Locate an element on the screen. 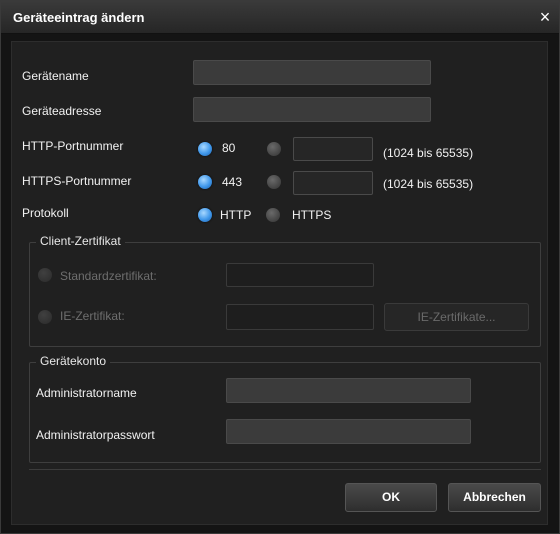 The image size is (560, 534). admin-password-input is located at coordinates (348, 431).